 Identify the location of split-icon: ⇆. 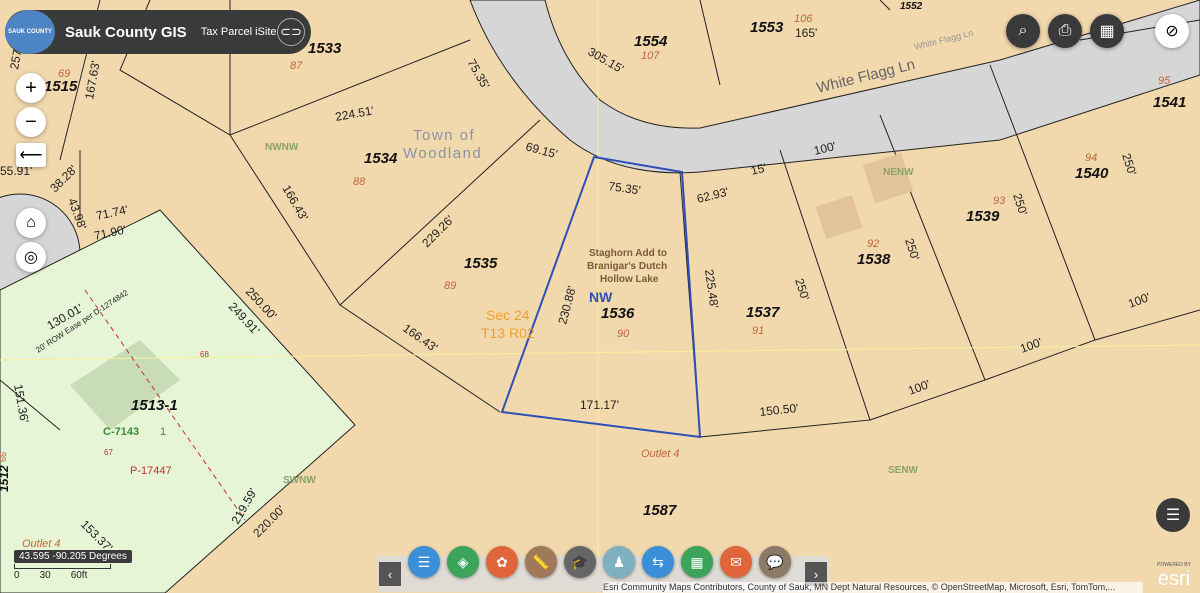
(658, 561).